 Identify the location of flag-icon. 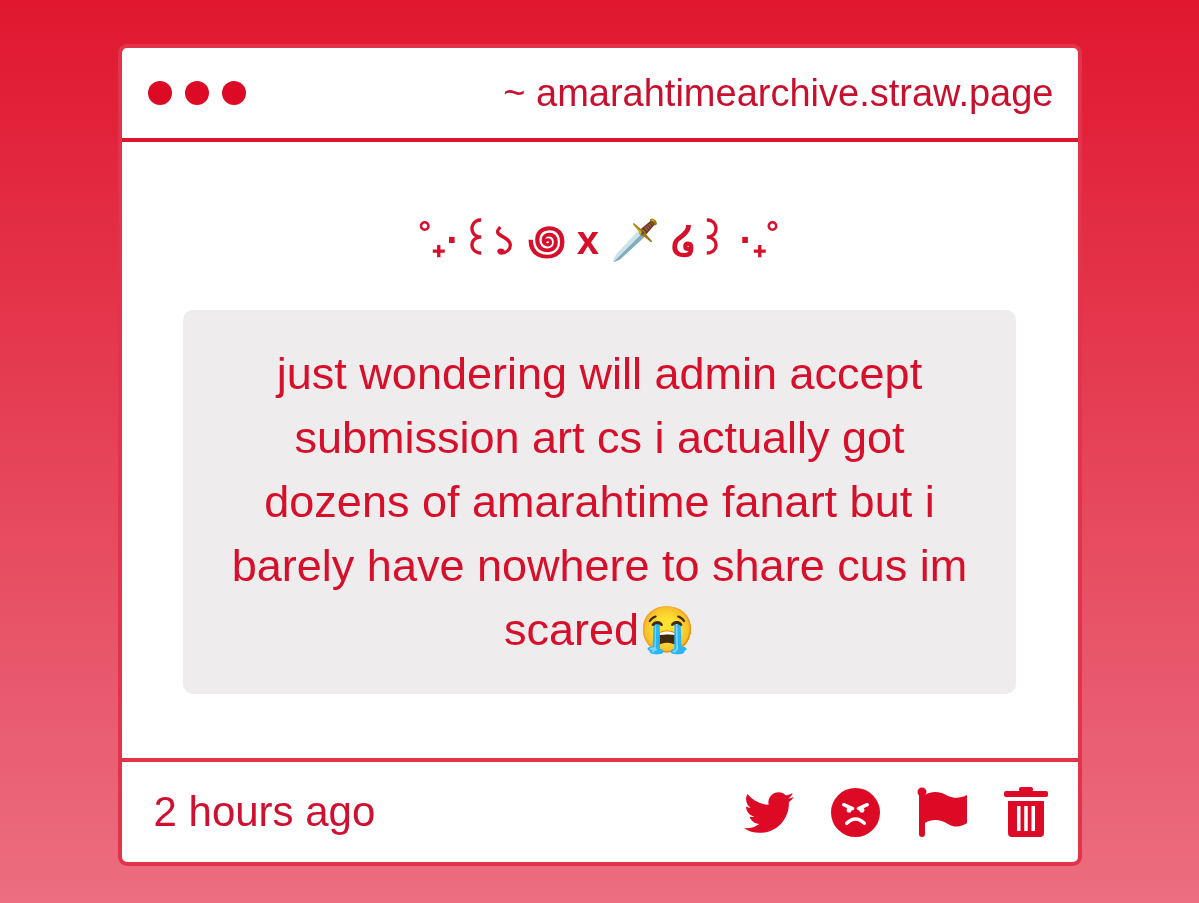
(941, 812).